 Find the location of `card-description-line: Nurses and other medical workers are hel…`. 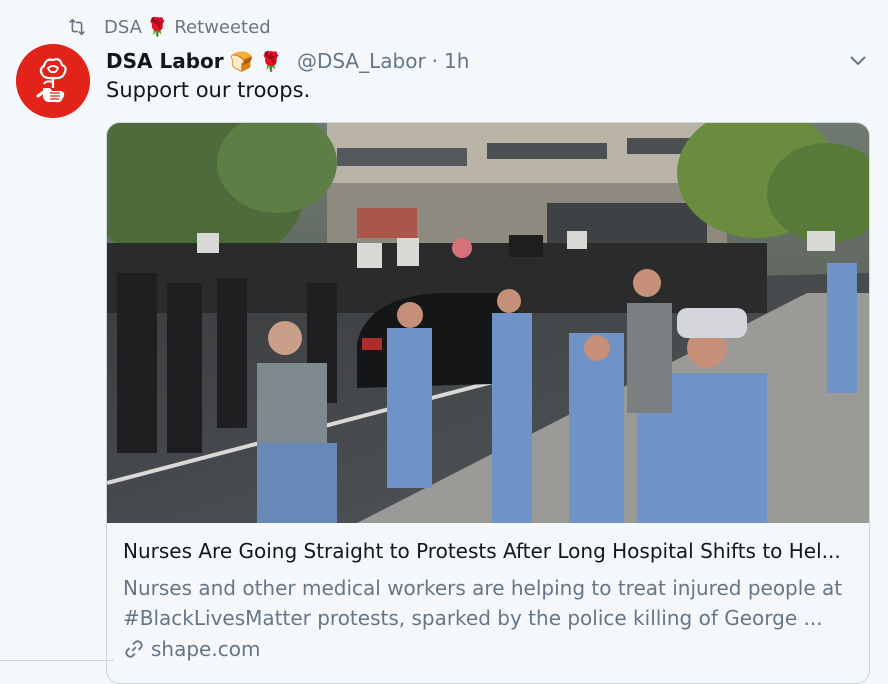

card-description-line: Nurses and other medical workers are hel… is located at coordinates (483, 588).